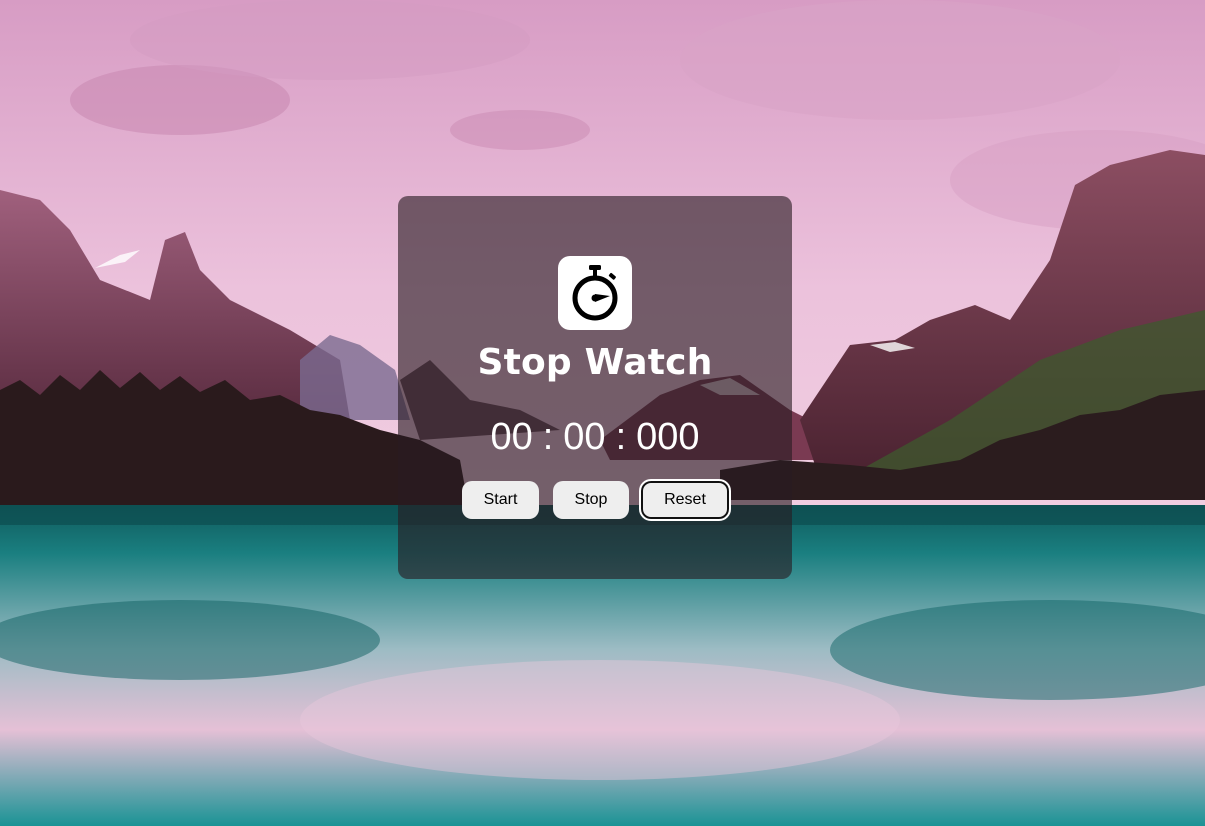  What do you see at coordinates (595, 362) in the screenshot?
I see `page-title: Stop Watch` at bounding box center [595, 362].